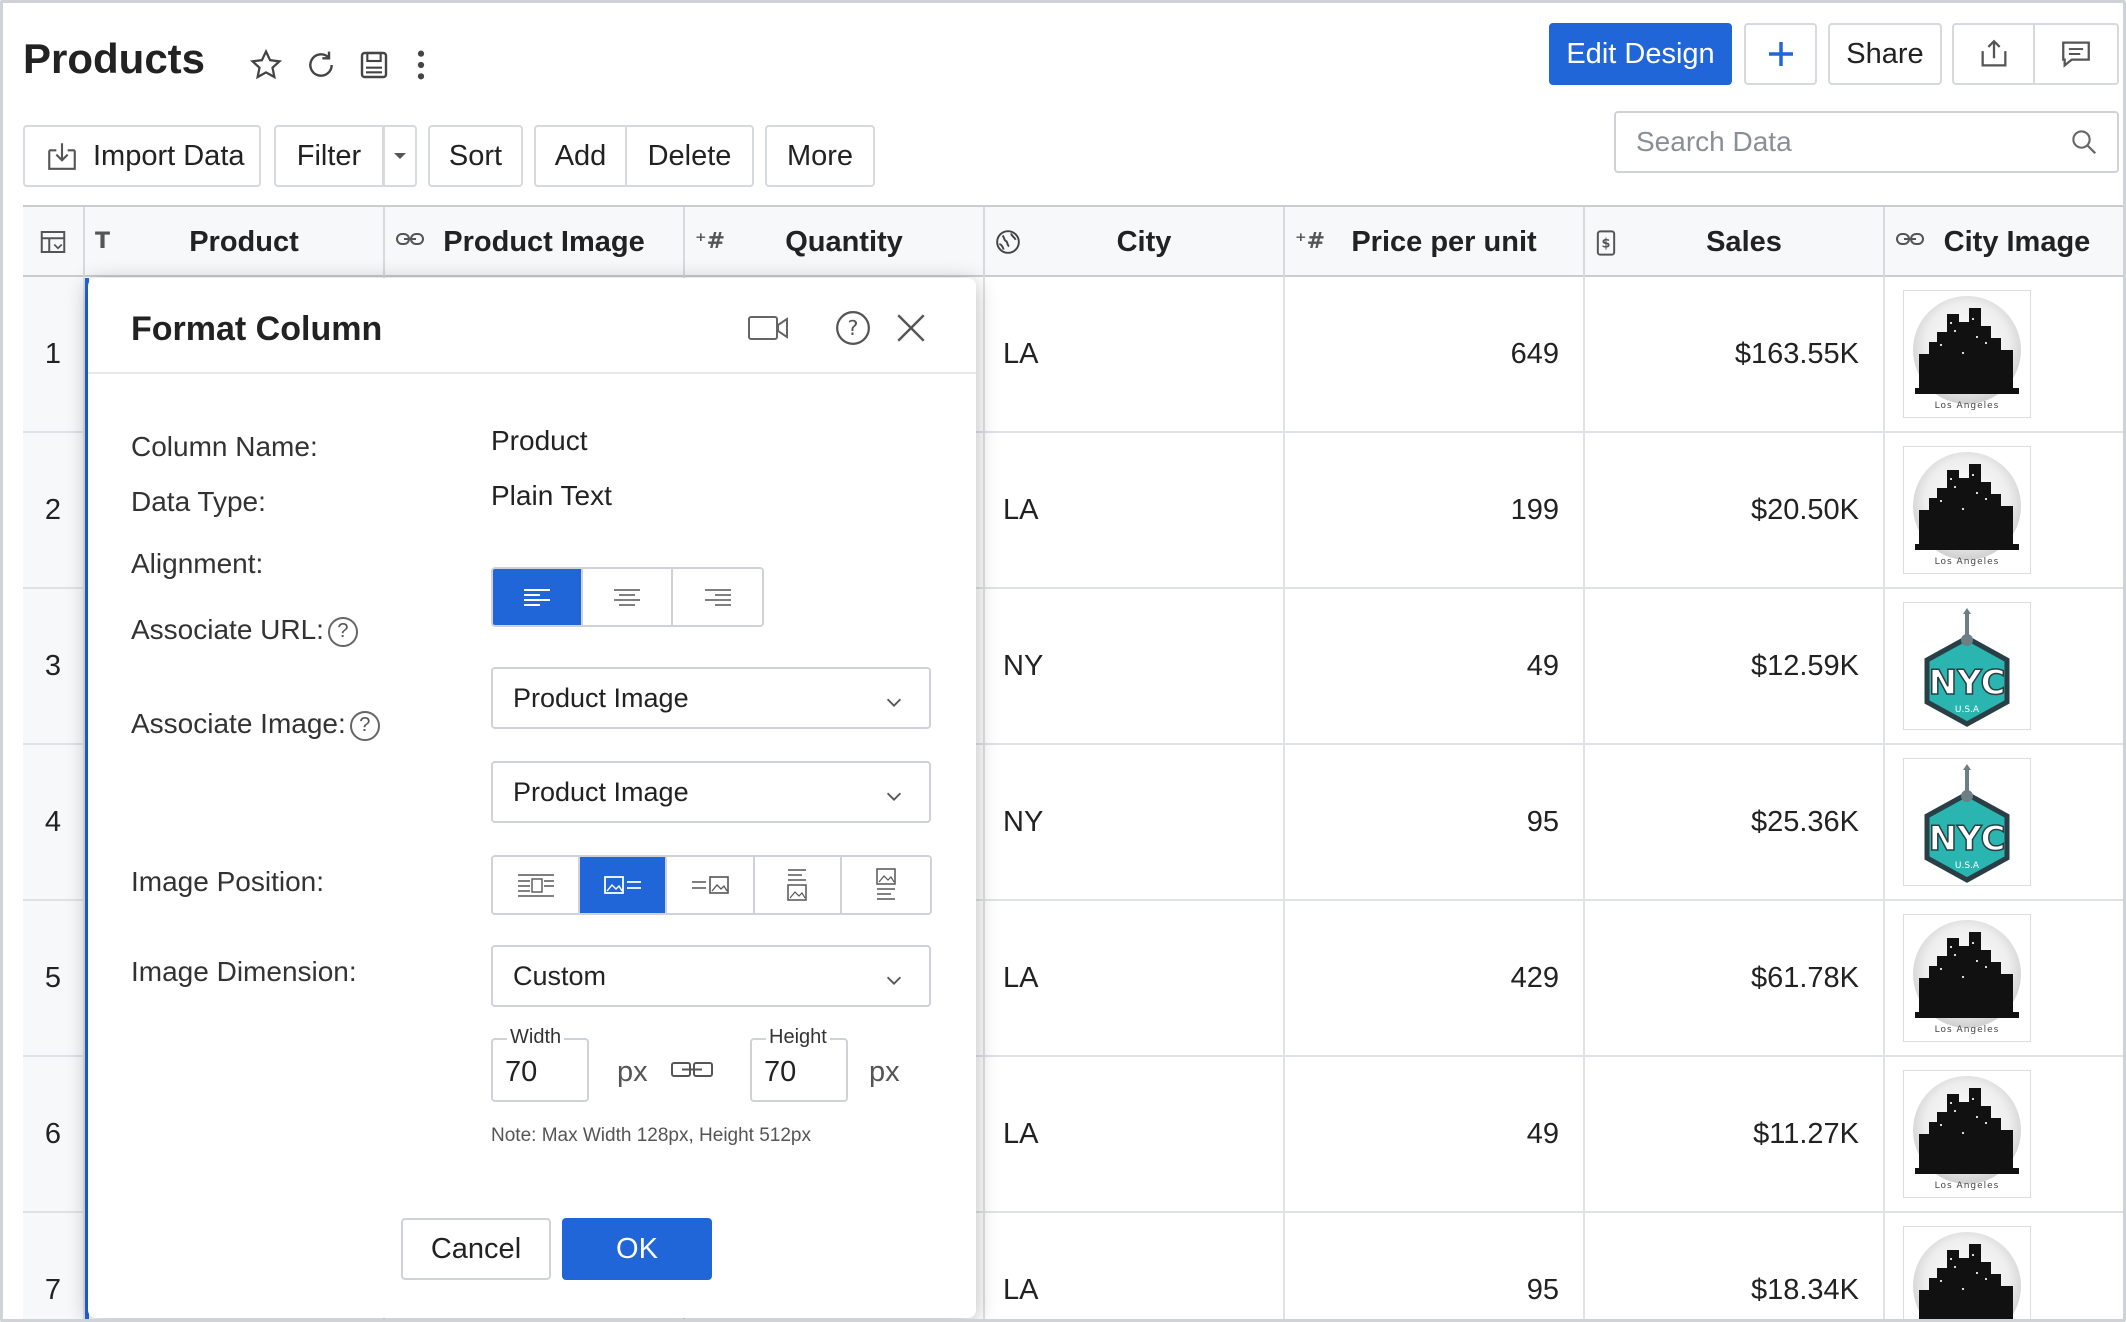  Describe the element at coordinates (421, 65) in the screenshot. I see `more-vertical-icon` at that location.